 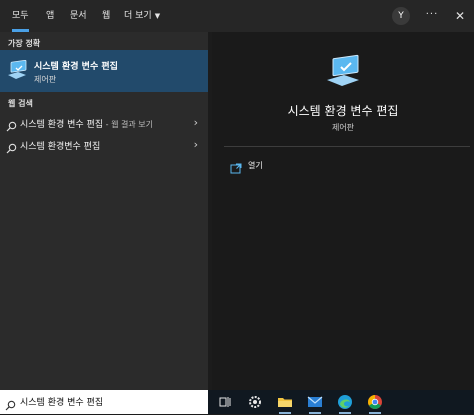 I want to click on search-top-bar: 모두 앱 문서 웹 더 보기 ▼ Y ··· ✕, so click(x=237, y=16).